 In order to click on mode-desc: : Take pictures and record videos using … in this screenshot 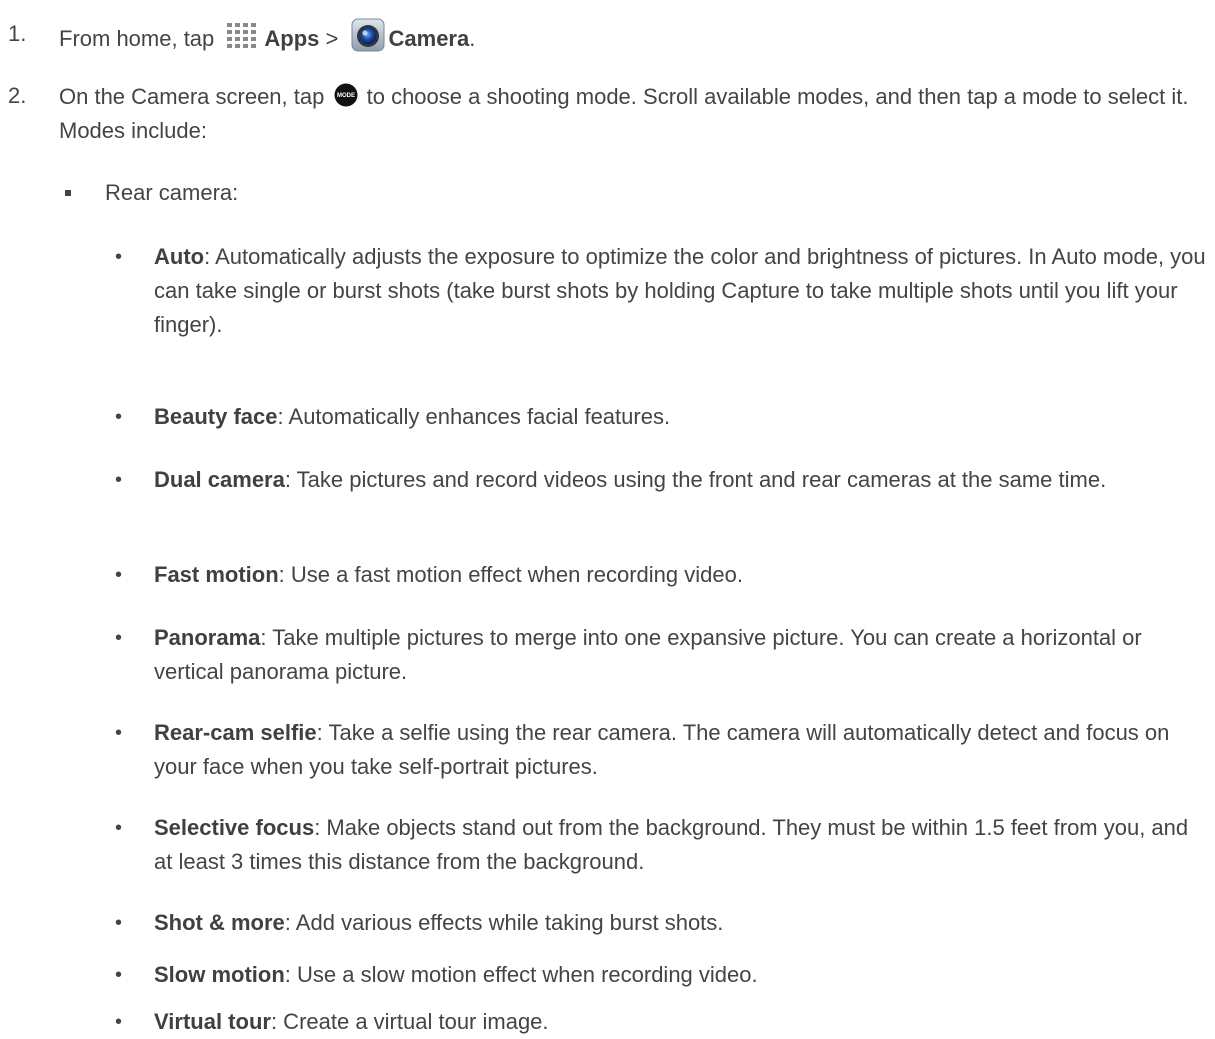, I will do `click(695, 479)`.